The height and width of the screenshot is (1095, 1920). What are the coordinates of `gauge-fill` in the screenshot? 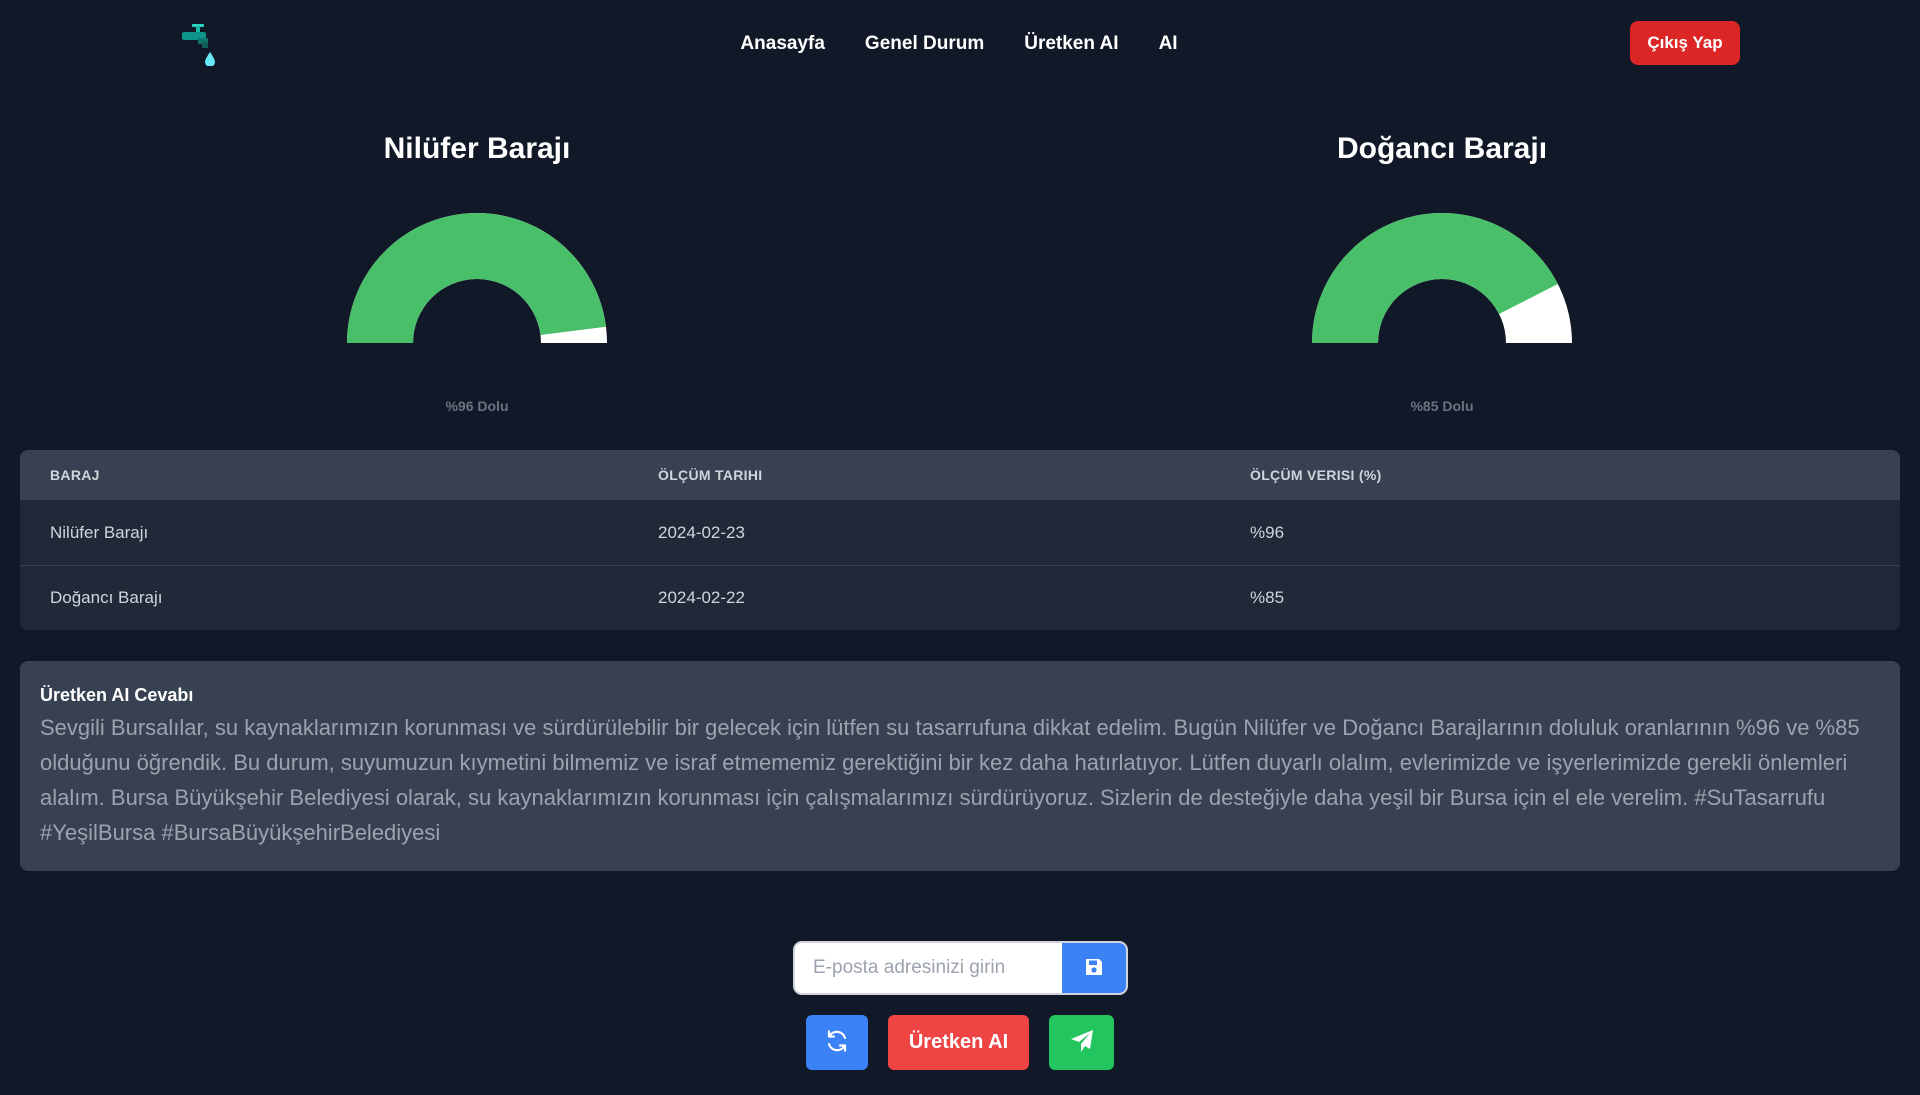 It's located at (476, 278).